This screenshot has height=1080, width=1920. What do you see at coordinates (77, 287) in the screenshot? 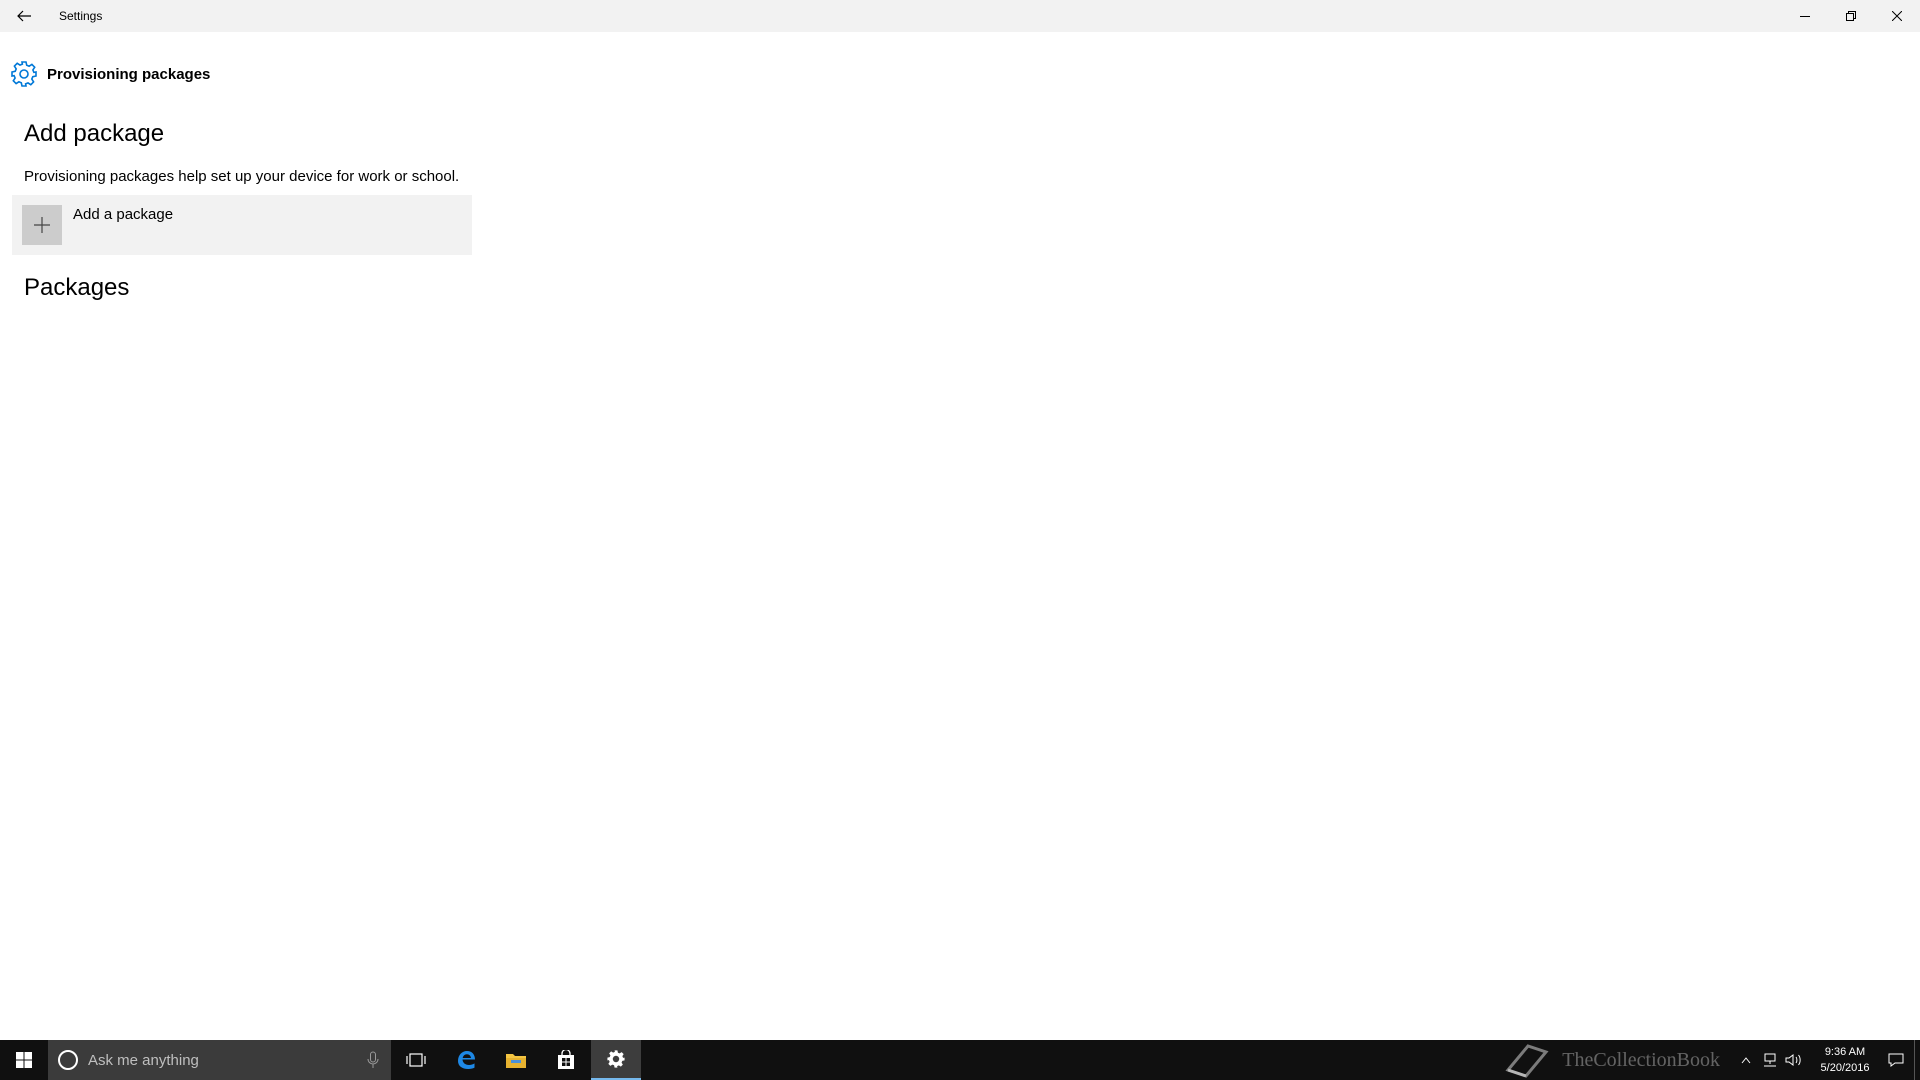
I see `packages-heading: Packages` at bounding box center [77, 287].